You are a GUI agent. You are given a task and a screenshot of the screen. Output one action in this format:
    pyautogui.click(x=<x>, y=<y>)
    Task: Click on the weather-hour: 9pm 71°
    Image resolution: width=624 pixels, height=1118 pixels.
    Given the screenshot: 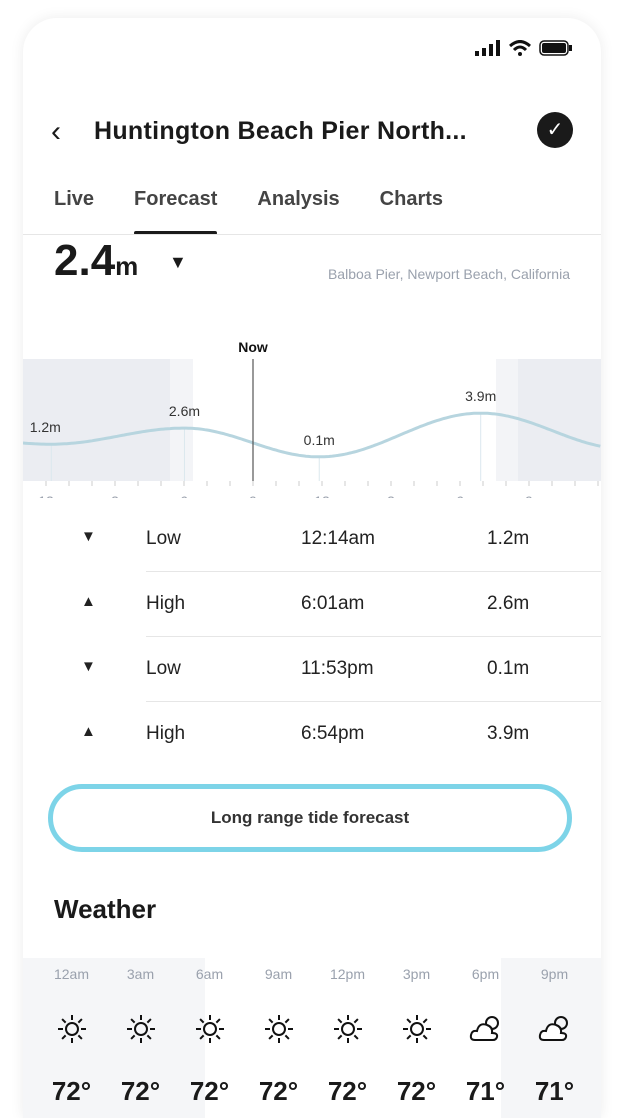 What is the action you would take?
    pyautogui.click(x=554, y=1032)
    